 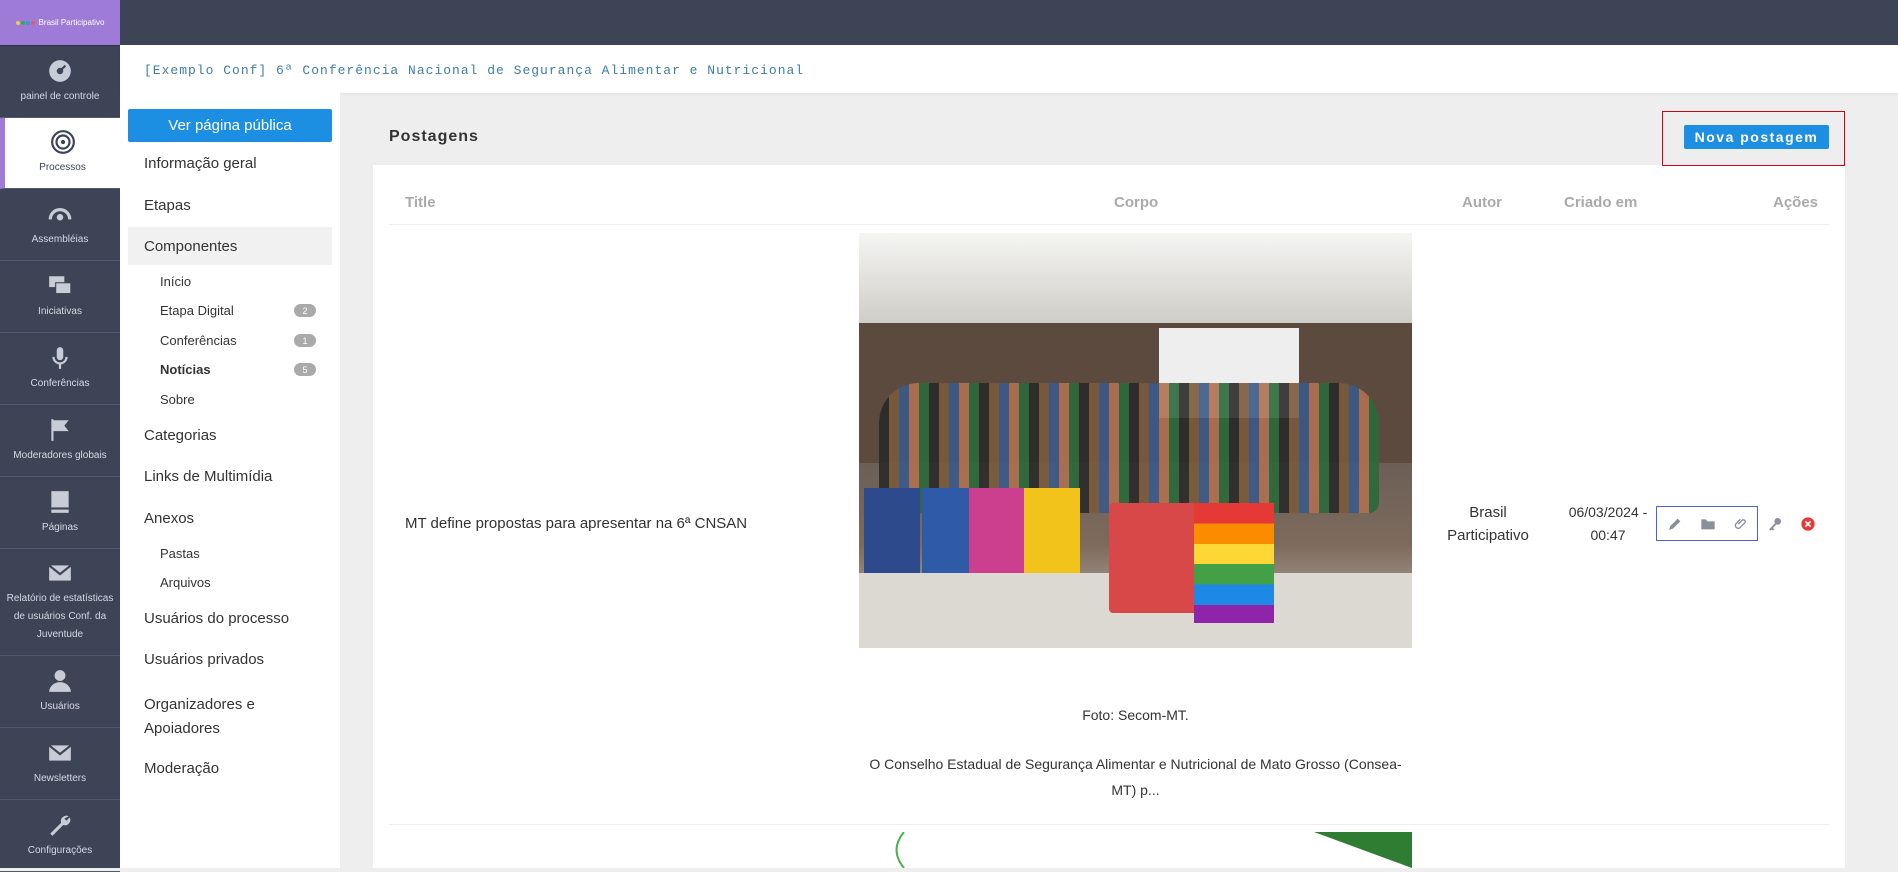 What do you see at coordinates (216, 618) in the screenshot?
I see `secnav-item-usuarios-processo: Usuários do processo` at bounding box center [216, 618].